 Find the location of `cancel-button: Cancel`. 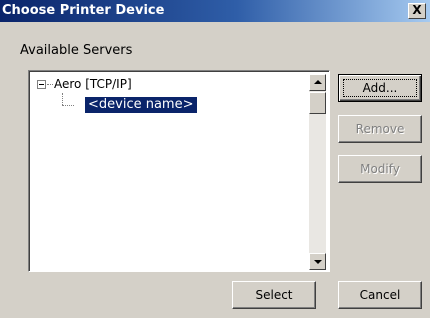

cancel-button: Cancel is located at coordinates (380, 295).